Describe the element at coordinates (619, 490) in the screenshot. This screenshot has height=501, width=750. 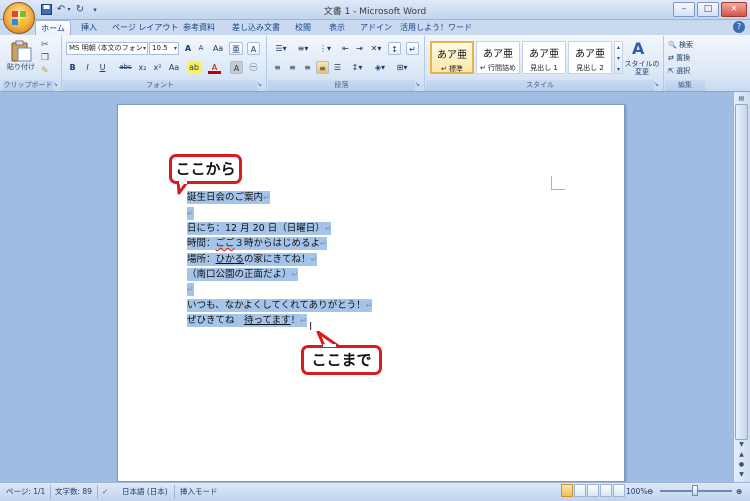
I see `draft-view-icon` at that location.